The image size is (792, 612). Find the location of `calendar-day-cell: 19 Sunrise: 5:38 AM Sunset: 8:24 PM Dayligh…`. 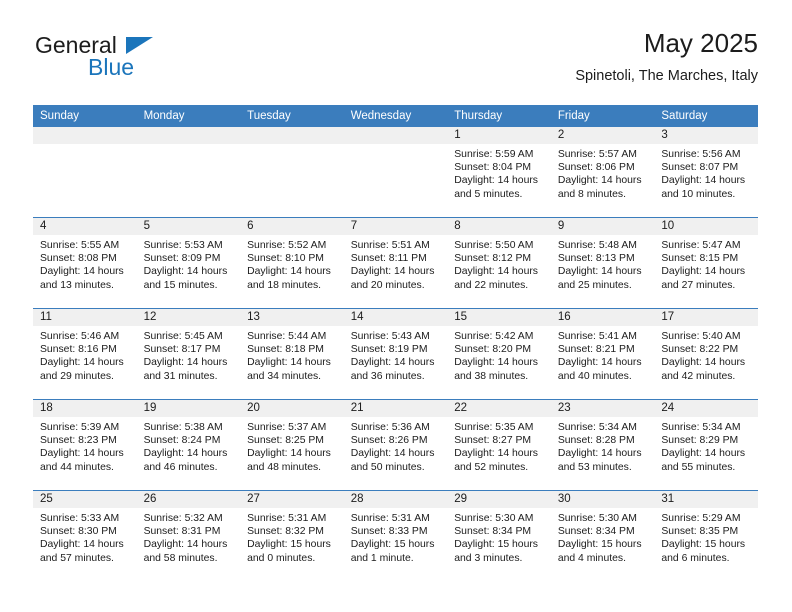

calendar-day-cell: 19 Sunrise: 5:38 AM Sunset: 8:24 PM Dayligh… is located at coordinates (188, 445).